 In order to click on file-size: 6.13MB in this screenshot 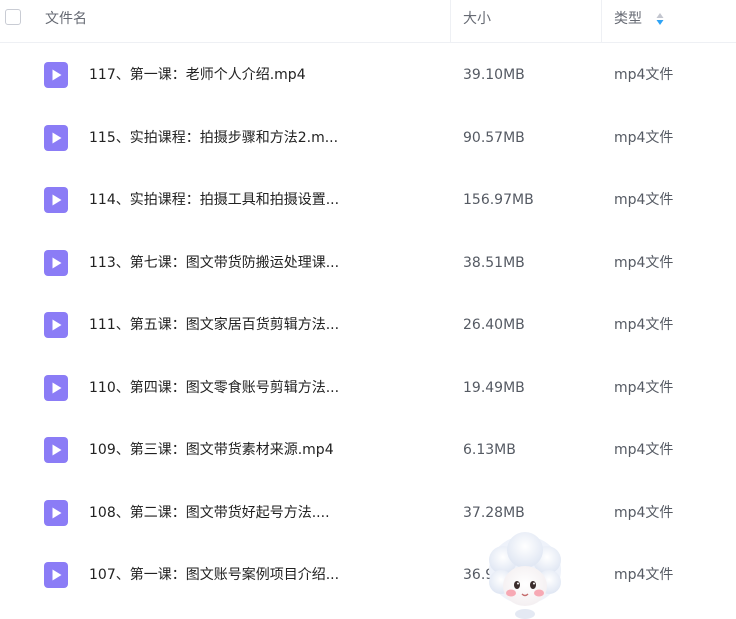, I will do `click(489, 450)`.